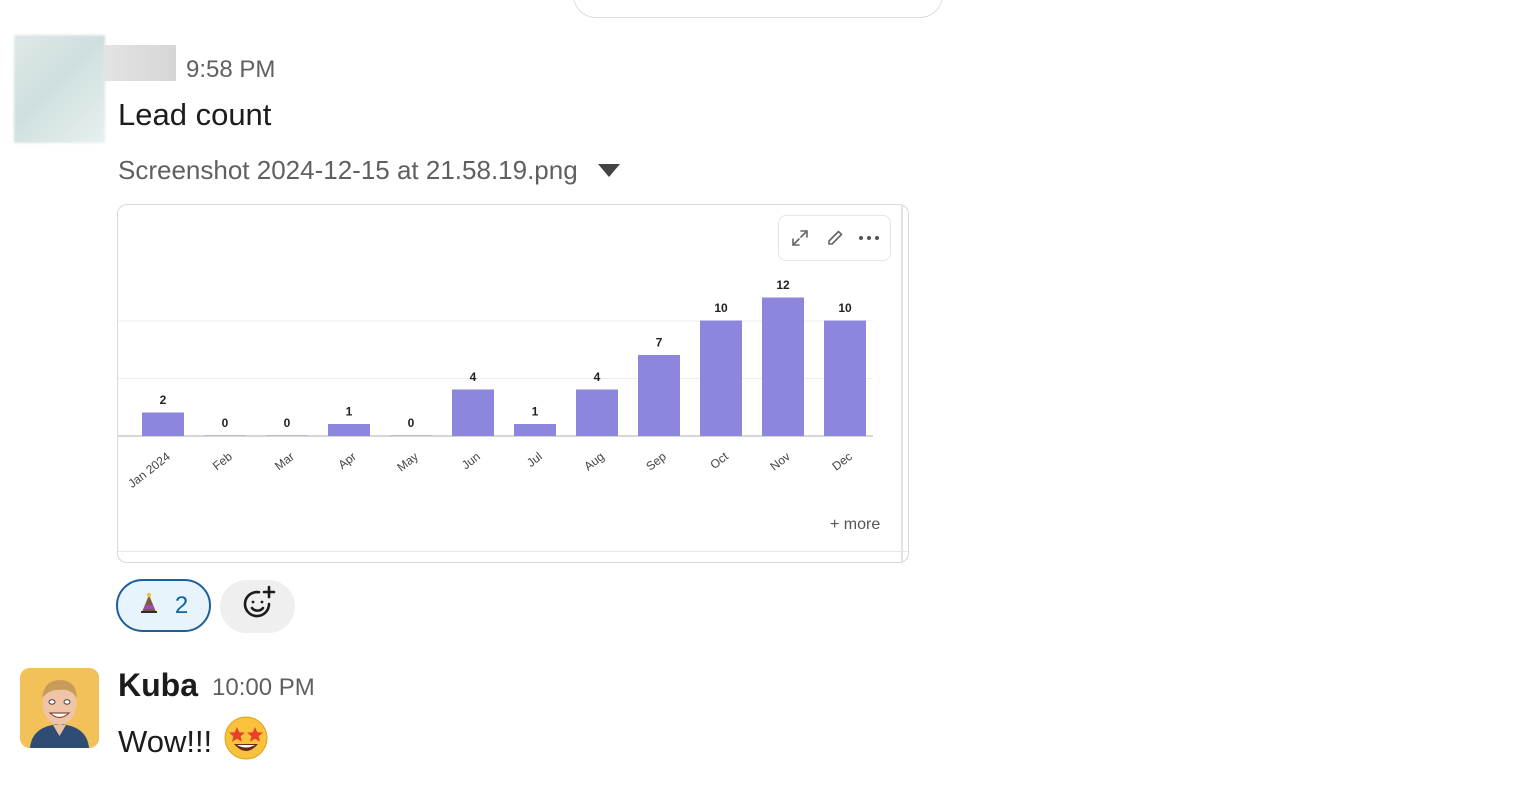 This screenshot has height=790, width=1530. What do you see at coordinates (534, 459) in the screenshot?
I see `x-tick-label: Jul` at bounding box center [534, 459].